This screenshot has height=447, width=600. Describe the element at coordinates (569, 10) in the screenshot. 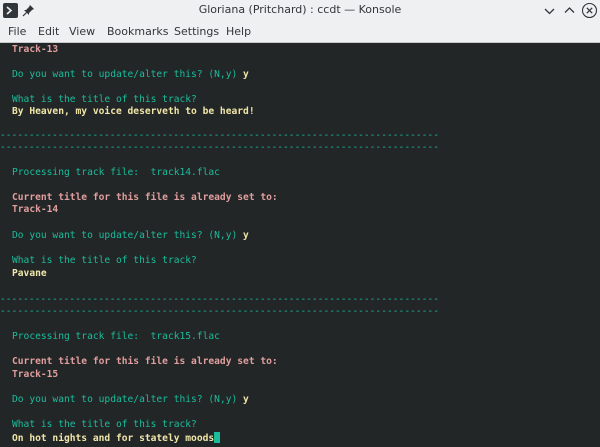

I see `maximize-icon` at that location.